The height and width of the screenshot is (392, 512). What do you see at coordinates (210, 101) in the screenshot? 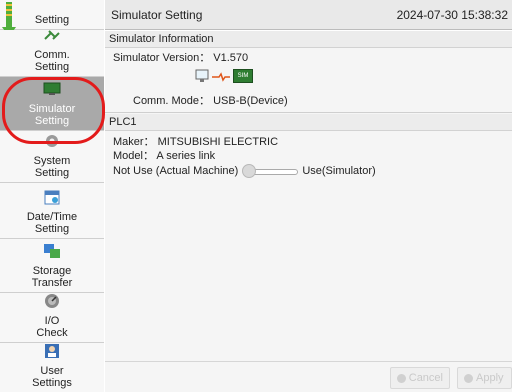
I see `comm-mode: Comm. Mode： USB-B(Device)` at bounding box center [210, 101].